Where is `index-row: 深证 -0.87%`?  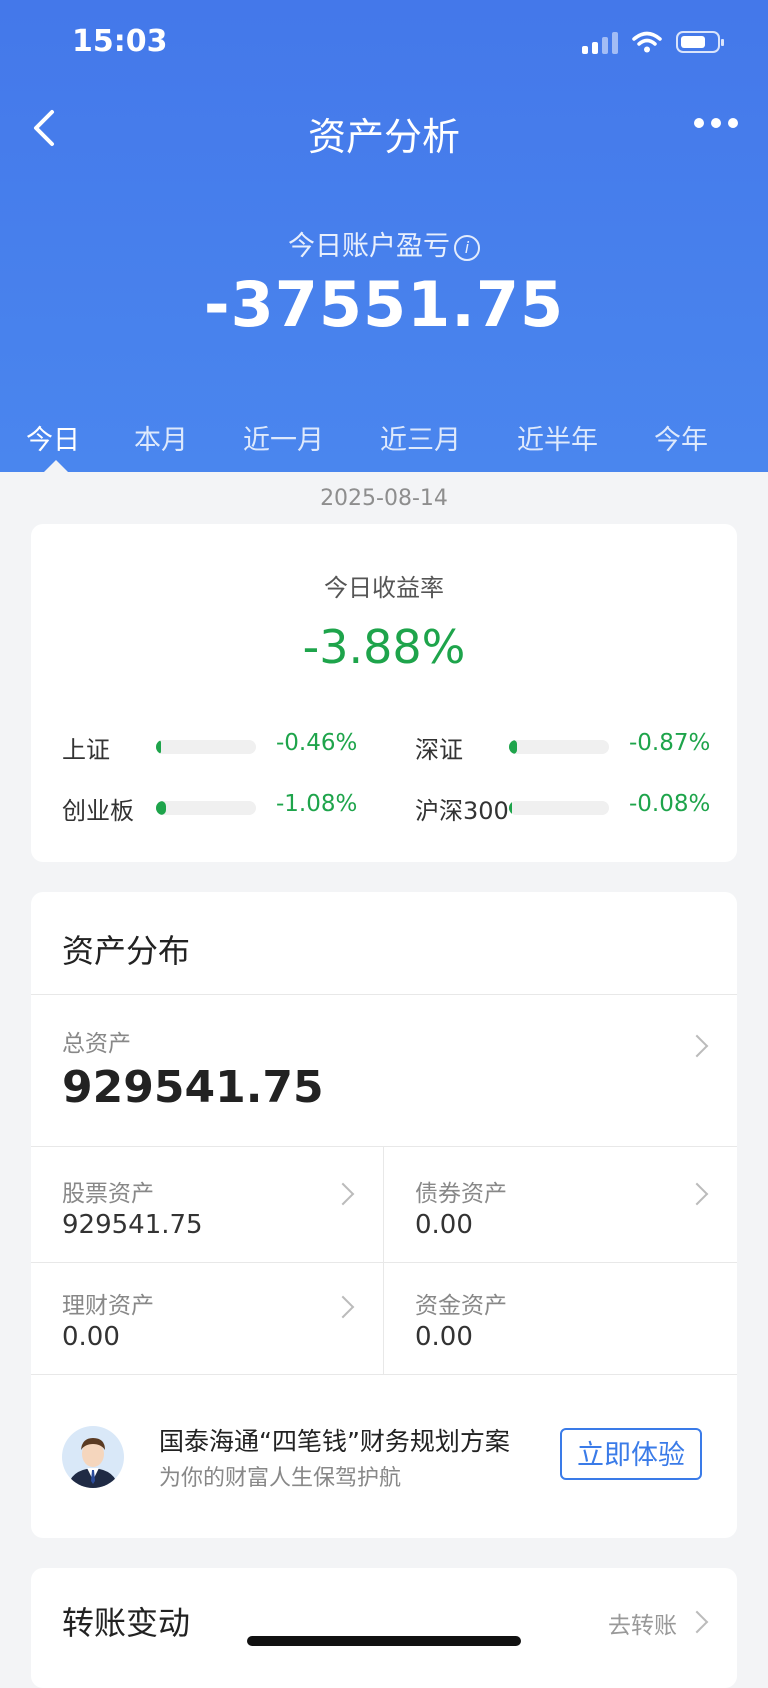 index-row: 深证 -0.87% is located at coordinates (575, 747).